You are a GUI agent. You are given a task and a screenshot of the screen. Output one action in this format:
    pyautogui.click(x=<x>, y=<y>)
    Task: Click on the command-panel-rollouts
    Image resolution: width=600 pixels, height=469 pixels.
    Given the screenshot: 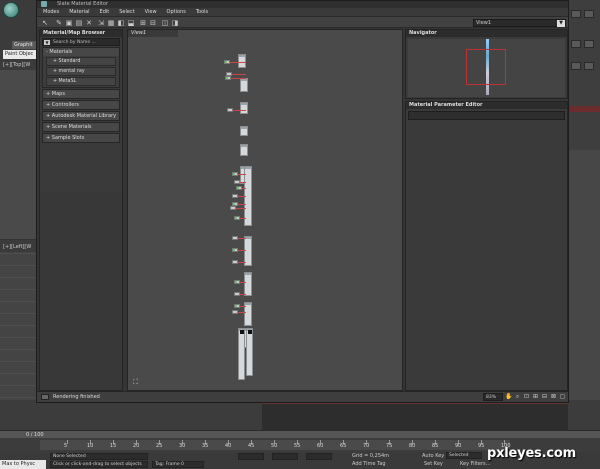 What is the action you would take?
    pyautogui.click(x=584, y=290)
    